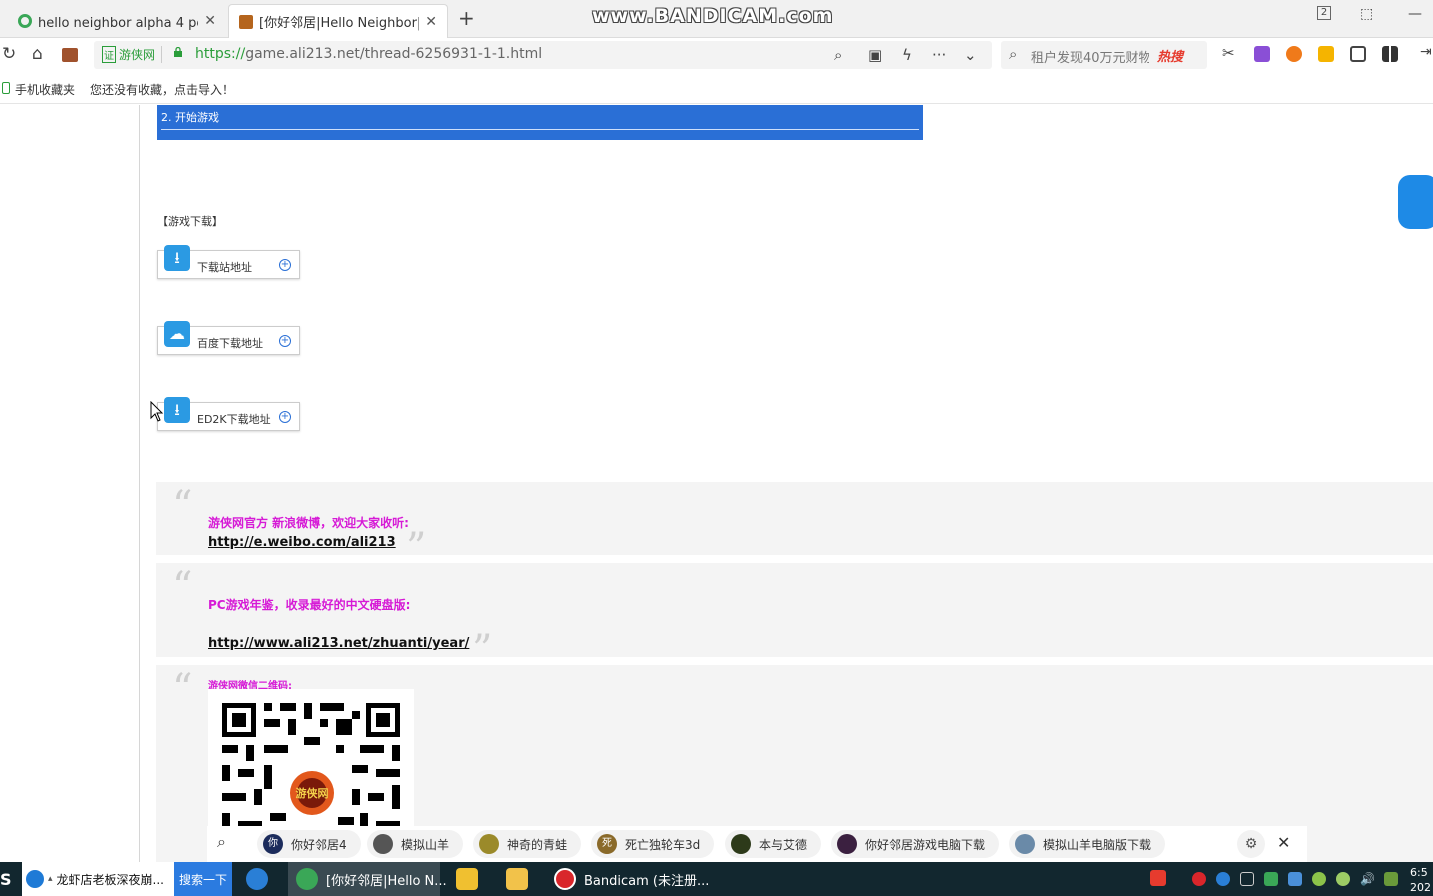  What do you see at coordinates (1294, 54) in the screenshot?
I see `gamepad-icon` at bounding box center [1294, 54].